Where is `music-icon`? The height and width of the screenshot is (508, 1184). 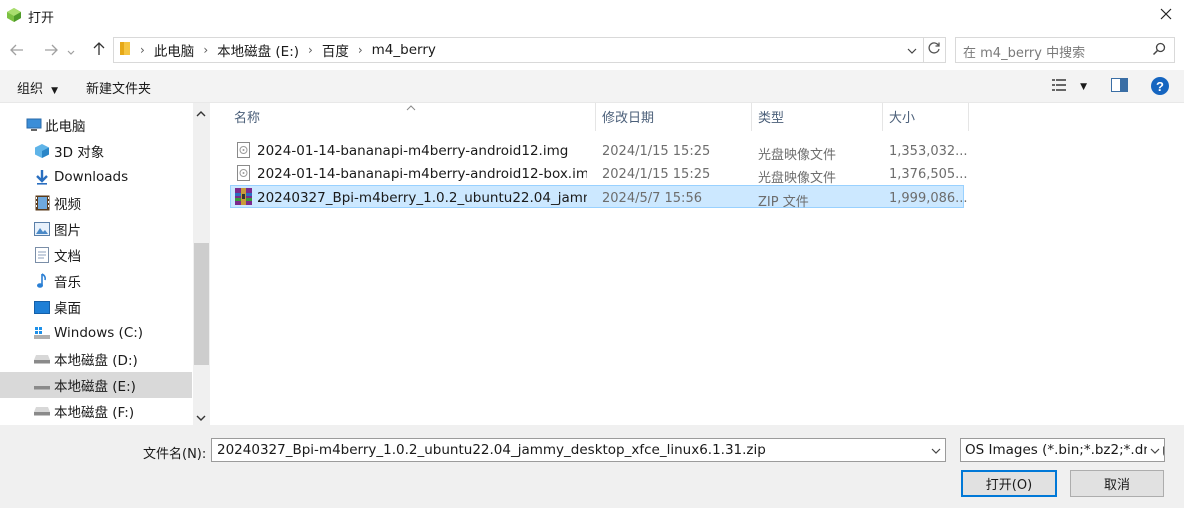 music-icon is located at coordinates (42, 281).